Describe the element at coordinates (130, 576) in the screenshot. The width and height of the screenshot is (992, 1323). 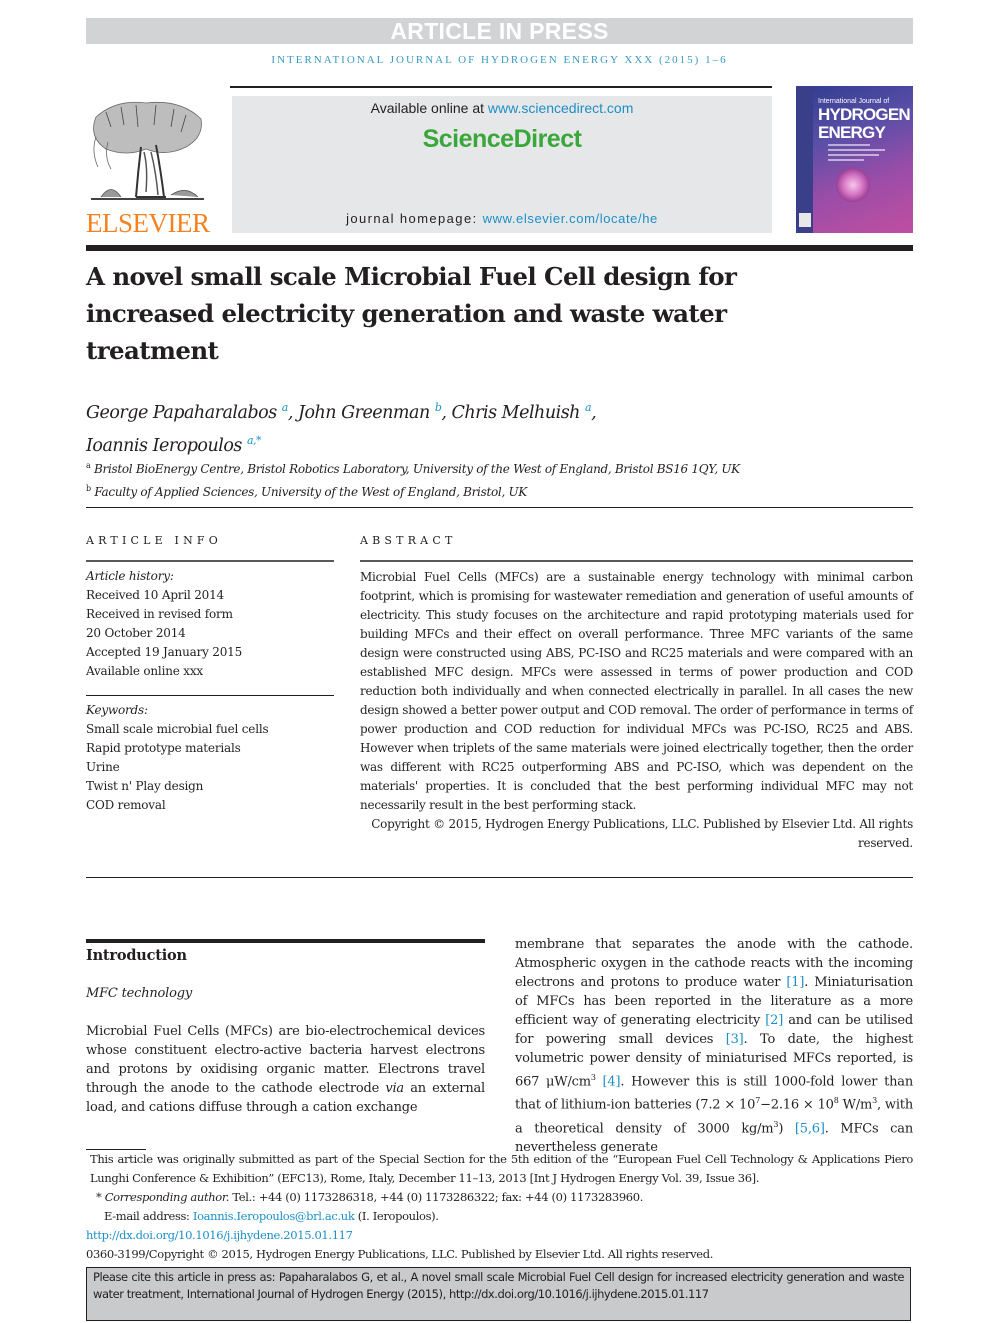
I see `article-history-label: Article history:` at that location.